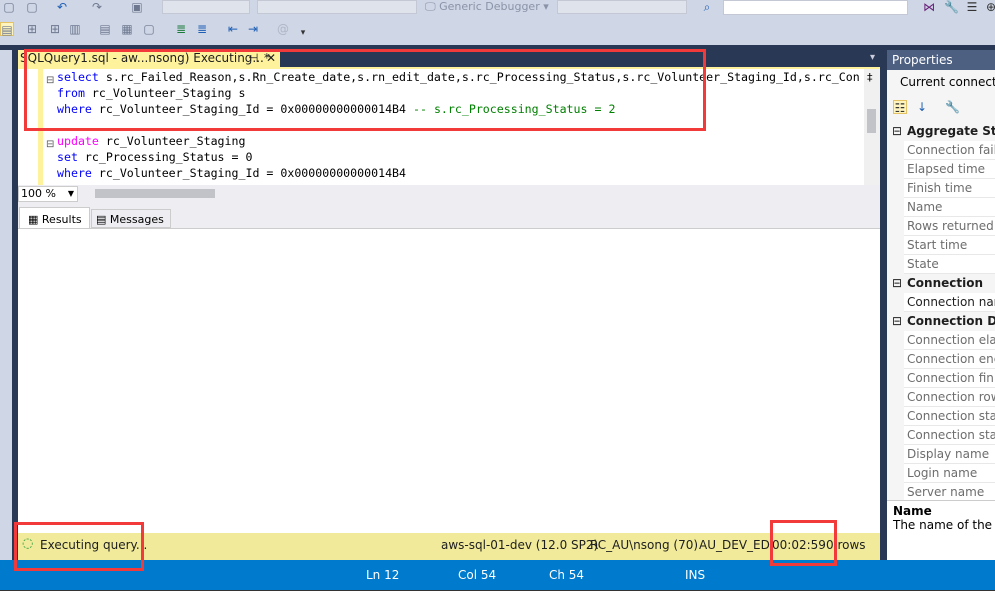  What do you see at coordinates (941, 283) in the screenshot?
I see `property-category: Connection` at bounding box center [941, 283].